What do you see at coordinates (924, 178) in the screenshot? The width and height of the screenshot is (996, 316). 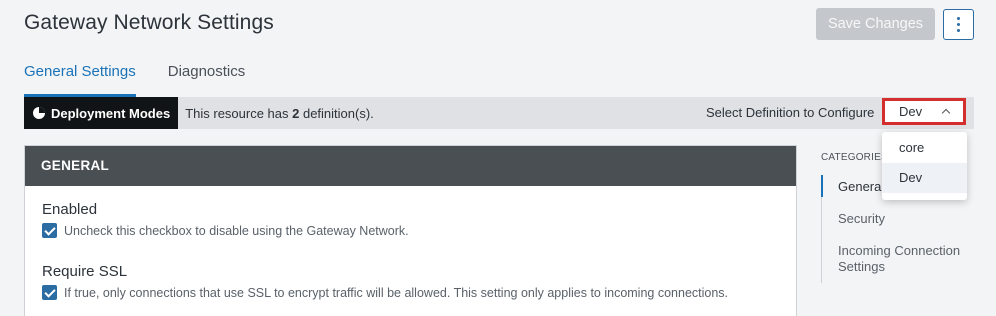 I see `dropdown-option-dev: Dev` at bounding box center [924, 178].